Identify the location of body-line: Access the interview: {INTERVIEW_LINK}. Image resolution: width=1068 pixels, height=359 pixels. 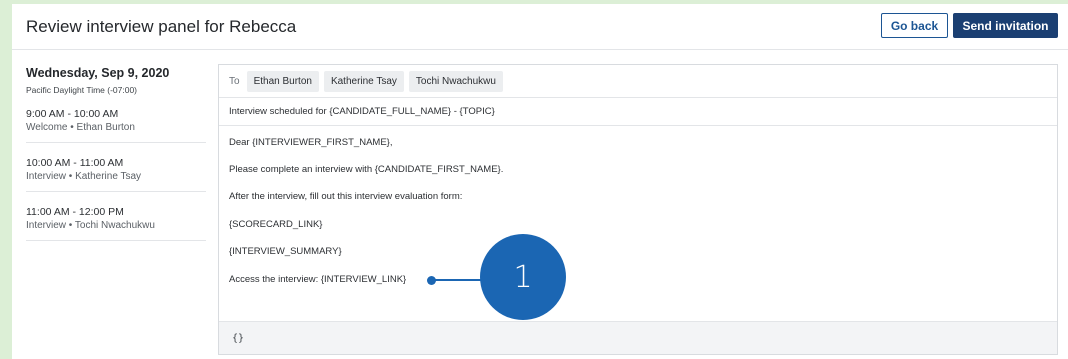
(318, 279).